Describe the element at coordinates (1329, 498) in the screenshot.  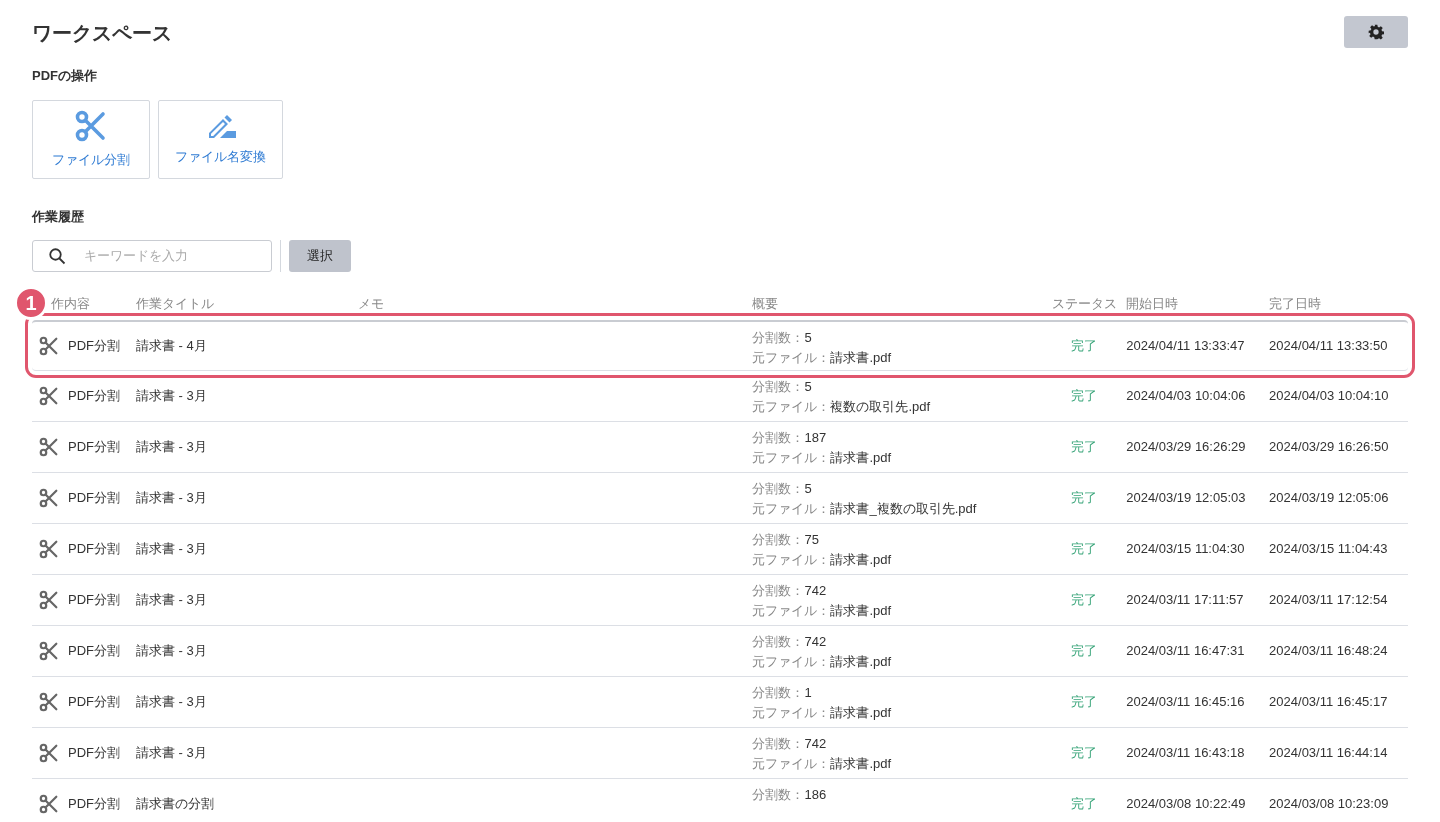
I see `table-cell: 2024/03/19 12:05:06` at that location.